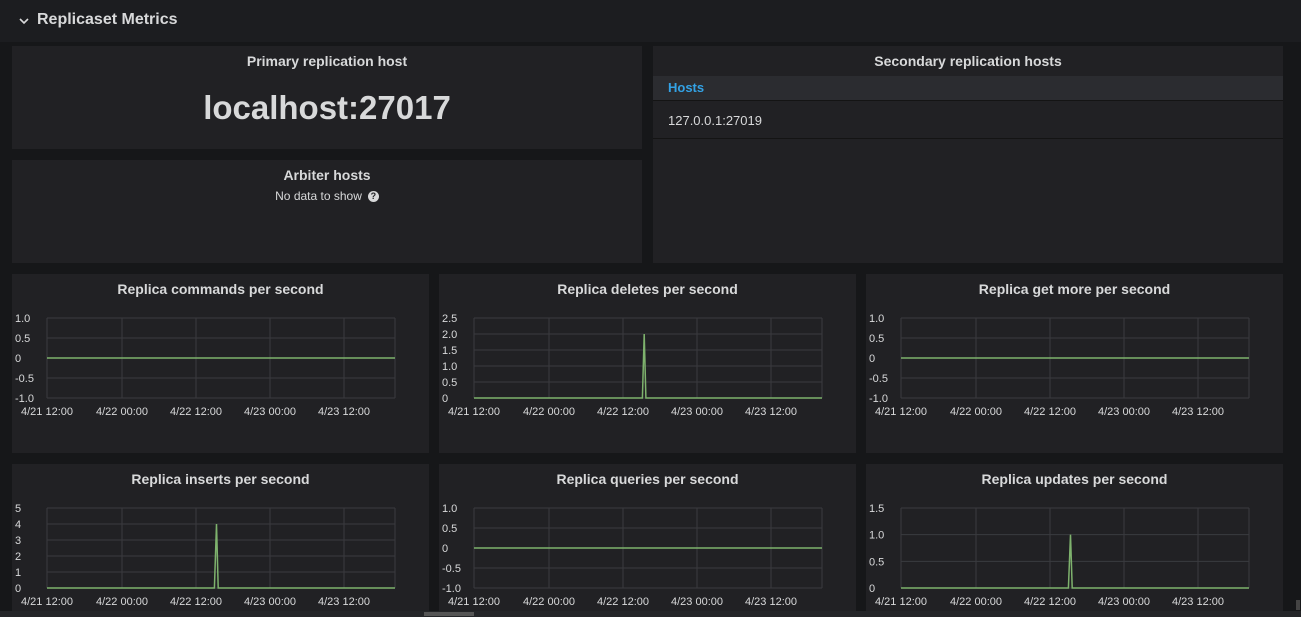 The width and height of the screenshot is (1301, 617). Describe the element at coordinates (650, 614) in the screenshot. I see `horizontal-scrollbar` at that location.